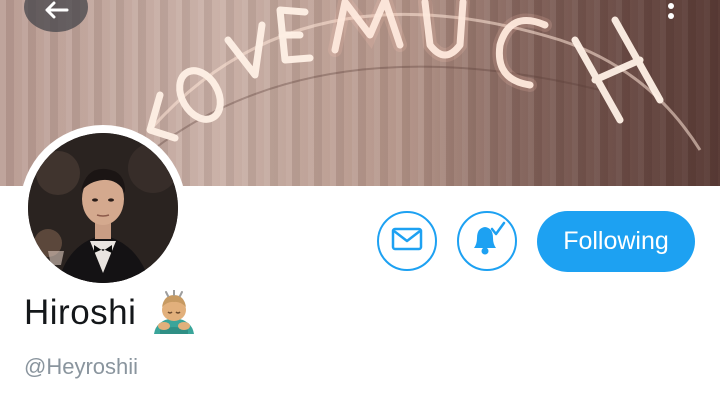 The height and width of the screenshot is (405, 720). I want to click on bell-check-icon, so click(487, 241).